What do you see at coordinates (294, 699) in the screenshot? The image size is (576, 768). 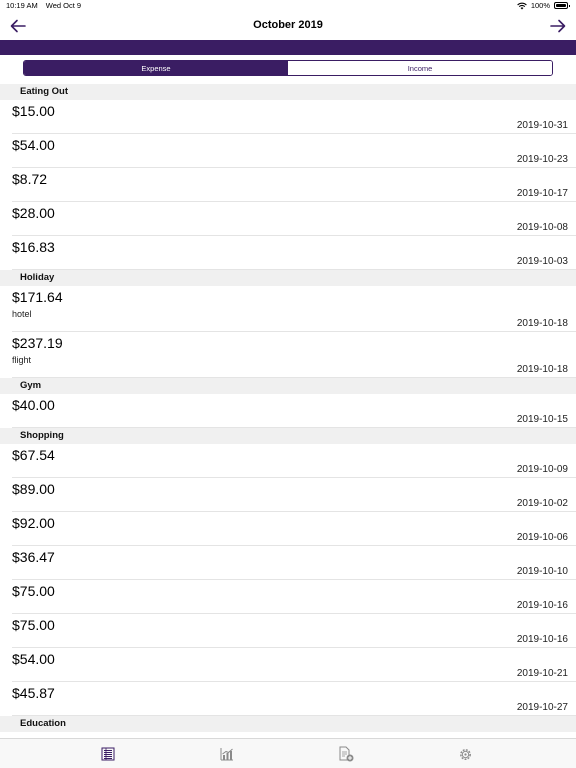 I see `list-item: $45.87 2019-10-27` at bounding box center [294, 699].